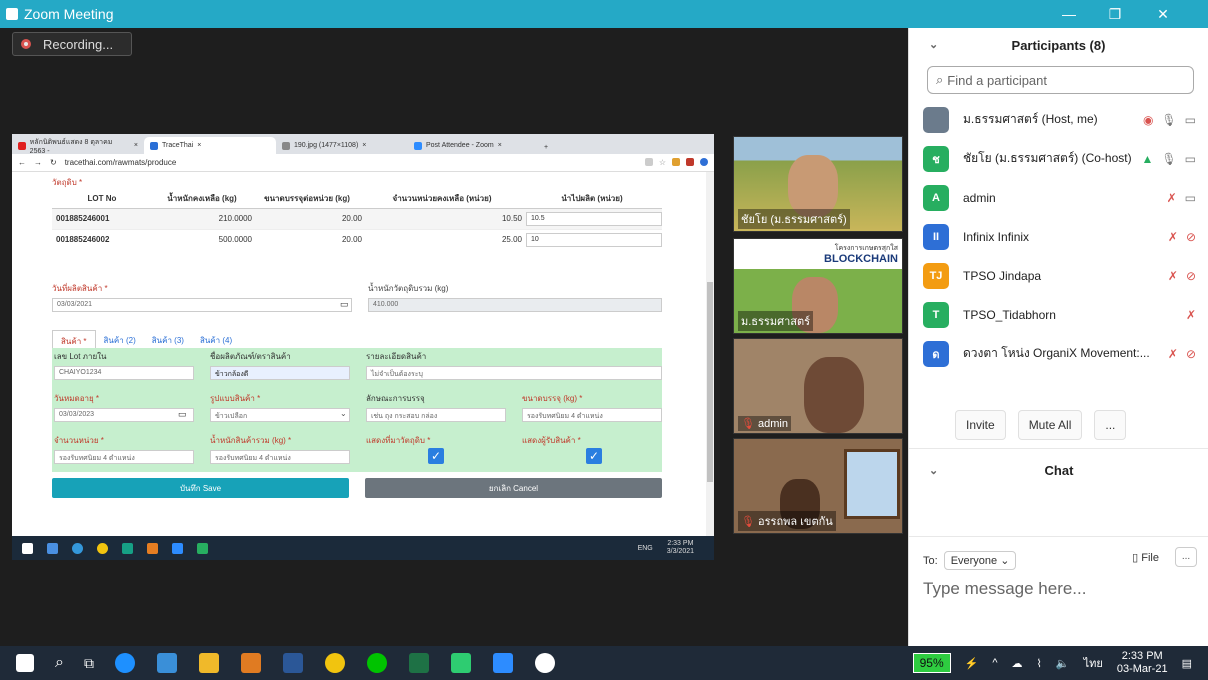 Image resolution: width=1208 pixels, height=680 pixels. Describe the element at coordinates (544, 149) in the screenshot. I see `new-tab-button: +` at that location.